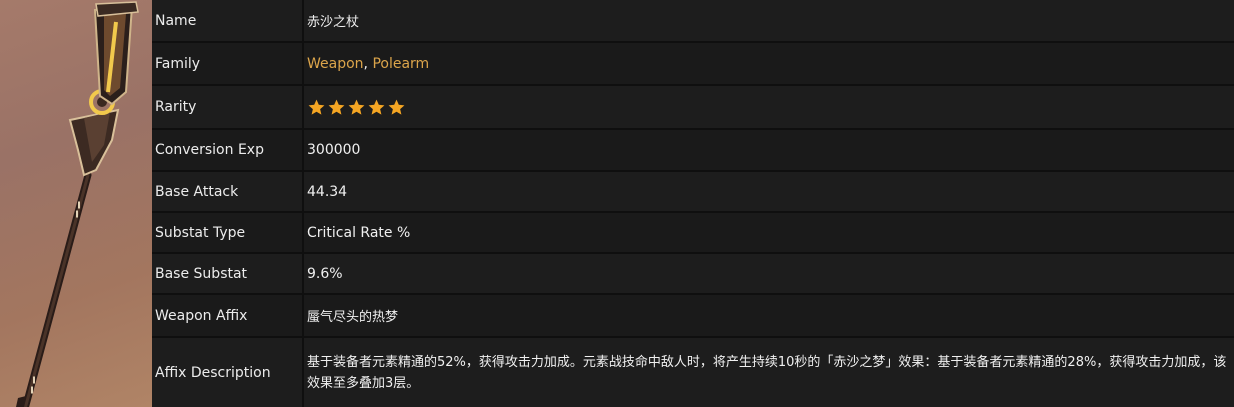 Image resolution: width=1234 pixels, height=407 pixels. Describe the element at coordinates (227, 20) in the screenshot. I see `name-label: Name` at that location.